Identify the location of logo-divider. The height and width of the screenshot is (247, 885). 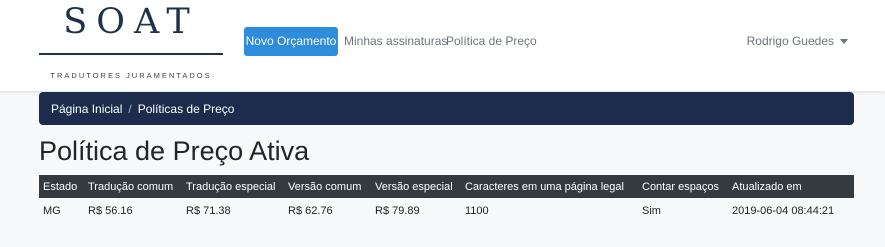
(131, 54).